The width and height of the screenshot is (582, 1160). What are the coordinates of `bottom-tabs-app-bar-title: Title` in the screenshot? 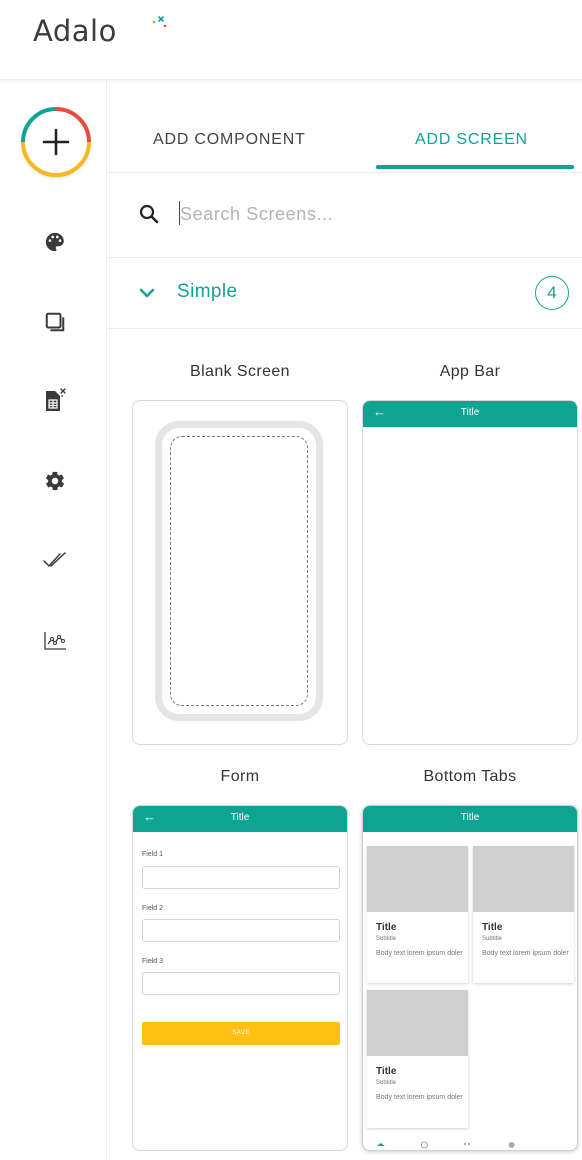 It's located at (470, 817).